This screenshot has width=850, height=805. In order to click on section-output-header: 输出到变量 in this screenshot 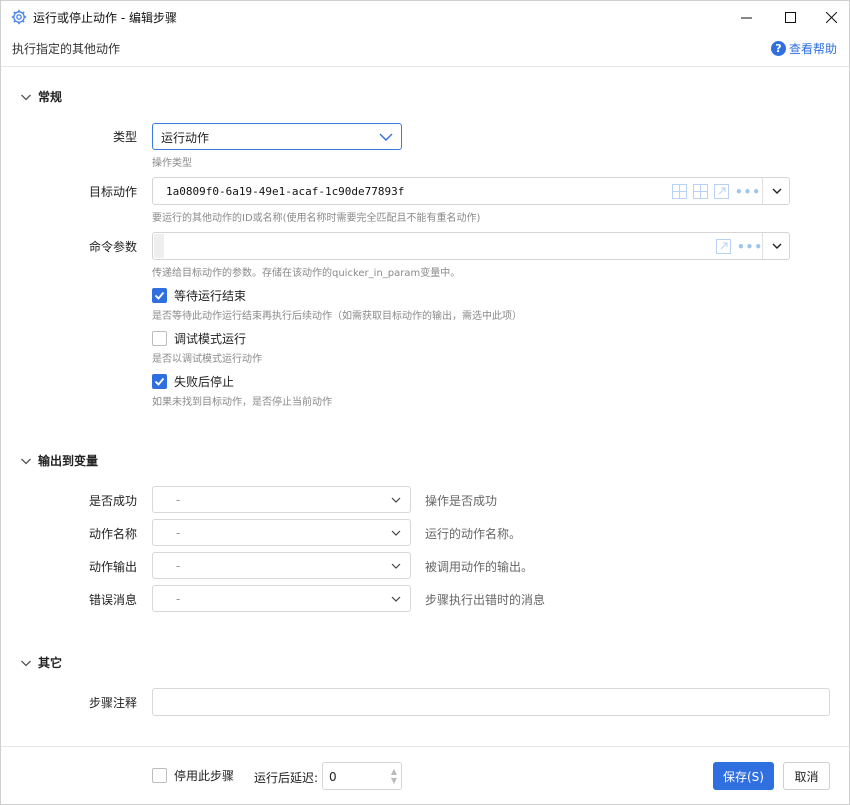, I will do `click(59, 460)`.